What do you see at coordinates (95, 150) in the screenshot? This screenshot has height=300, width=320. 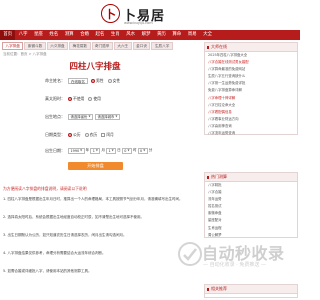 I see `month-select: 1 ▼` at bounding box center [95, 150].